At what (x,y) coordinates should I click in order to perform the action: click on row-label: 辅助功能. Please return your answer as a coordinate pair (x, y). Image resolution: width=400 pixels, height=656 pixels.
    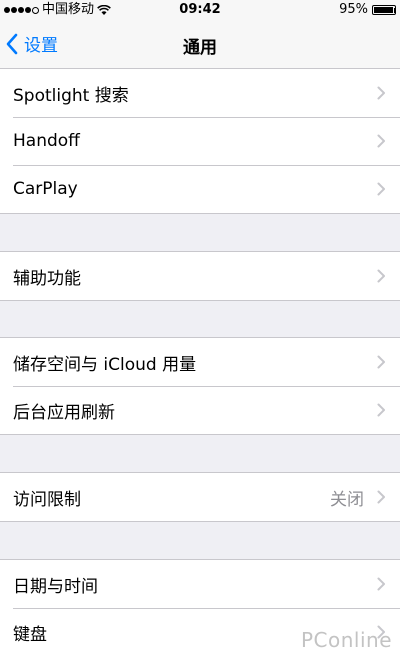
    Looking at the image, I should click on (47, 278).